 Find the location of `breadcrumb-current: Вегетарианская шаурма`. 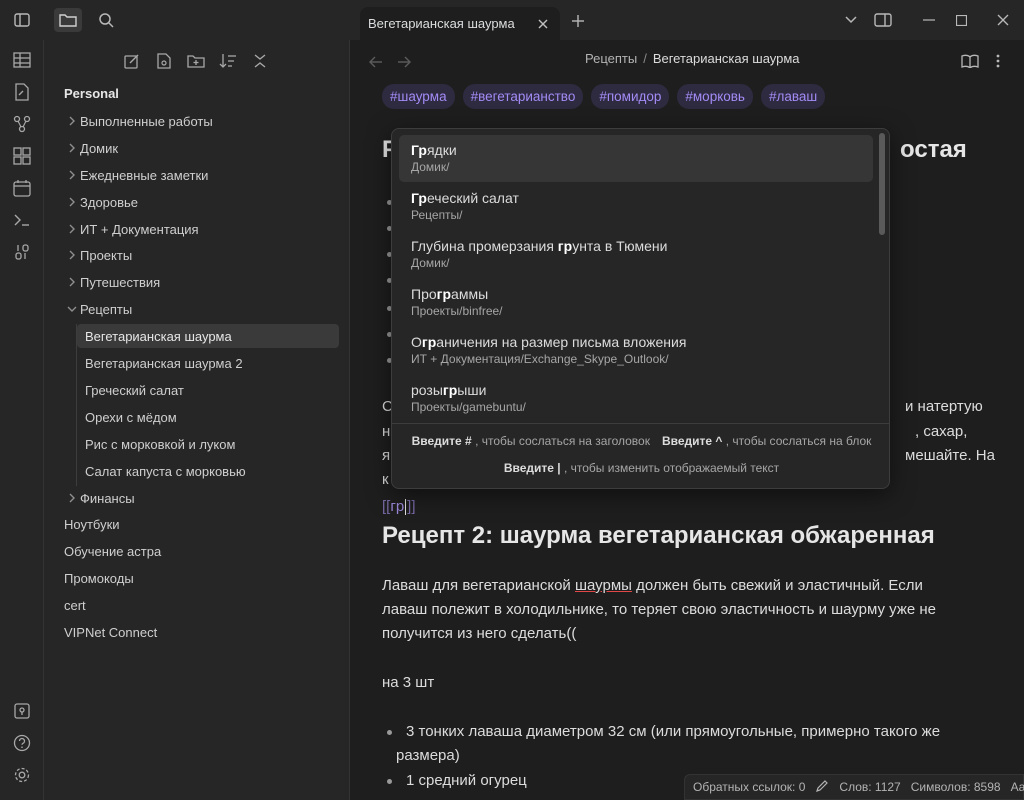

breadcrumb-current: Вегетарианская шаурма is located at coordinates (726, 58).